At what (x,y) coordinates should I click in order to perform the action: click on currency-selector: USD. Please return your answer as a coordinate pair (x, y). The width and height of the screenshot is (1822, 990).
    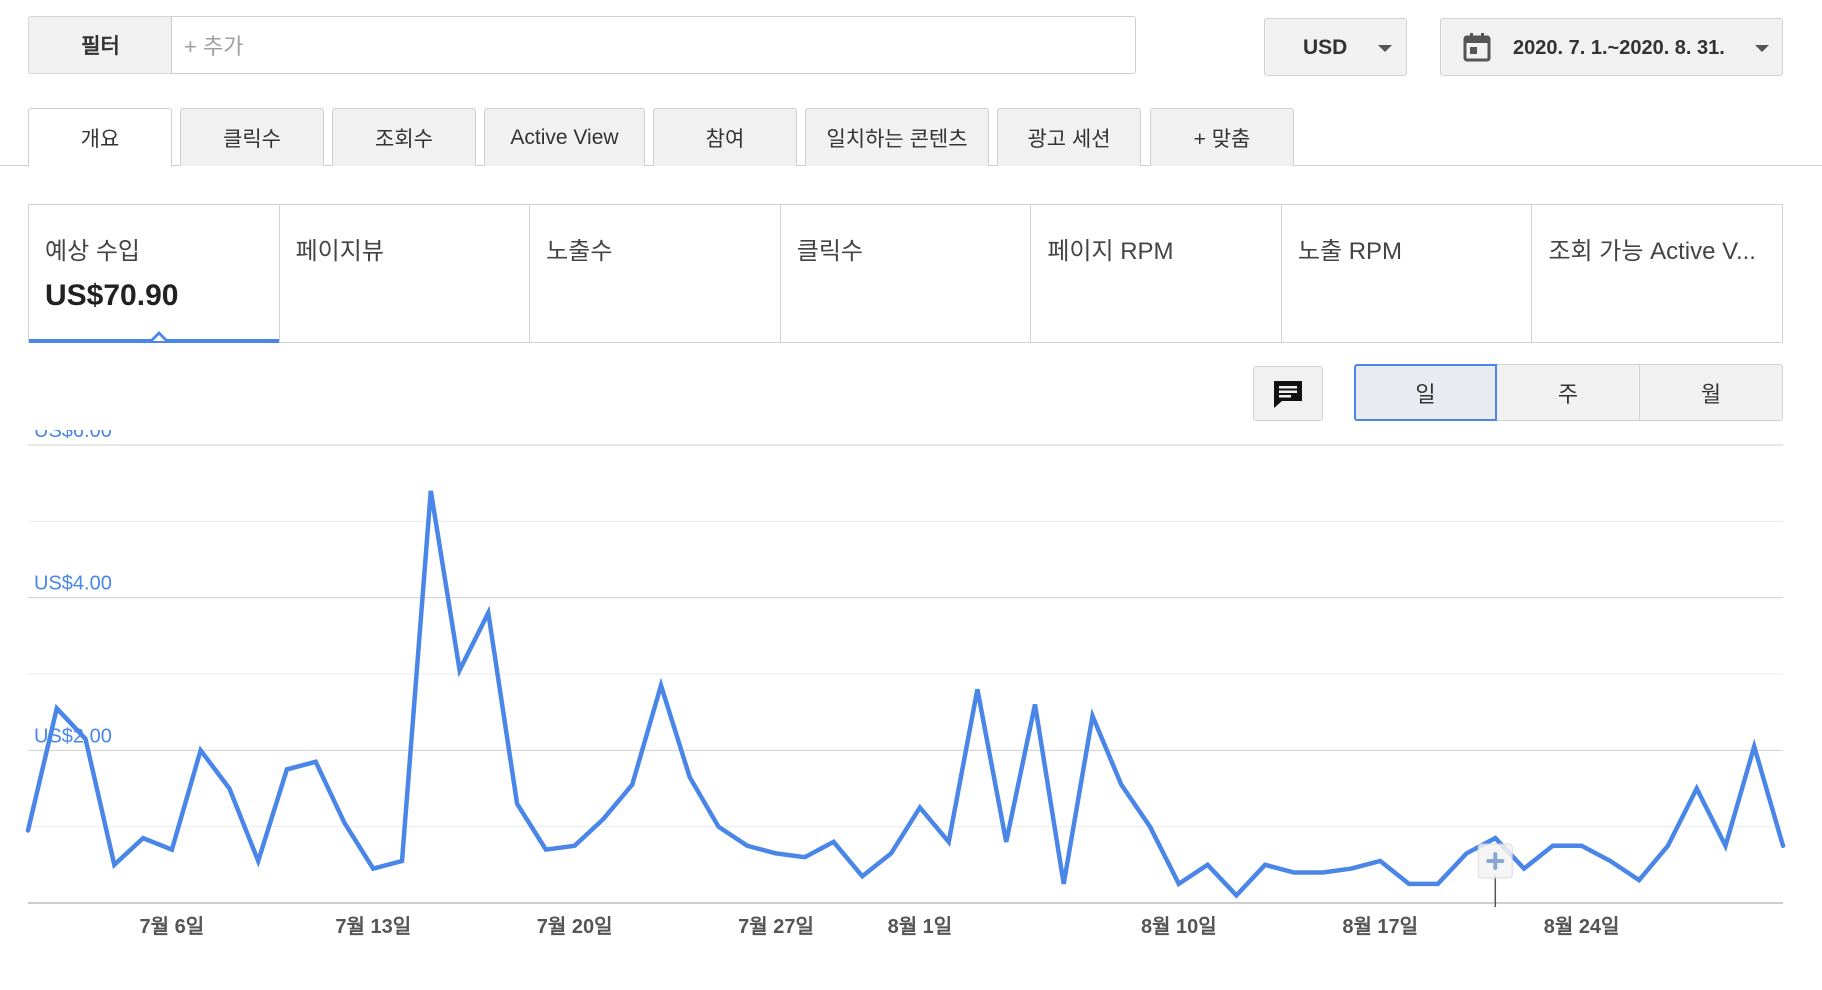
    Looking at the image, I should click on (1335, 47).